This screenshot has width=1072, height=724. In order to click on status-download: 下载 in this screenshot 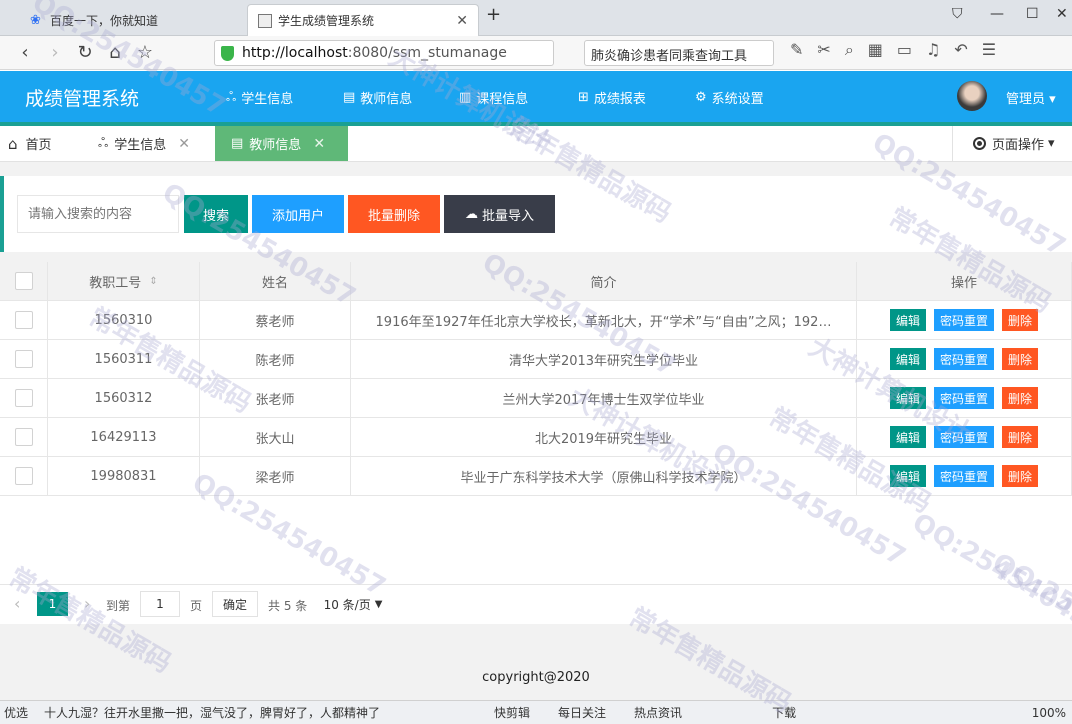, I will do `click(784, 712)`.